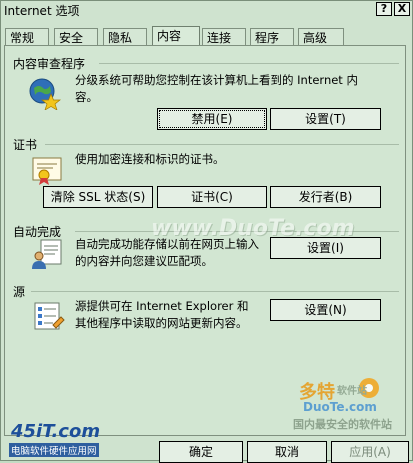 This screenshot has height=463, width=413. Describe the element at coordinates (340, 407) in the screenshot. I see `duote-site-text: DuoTe.com` at that location.